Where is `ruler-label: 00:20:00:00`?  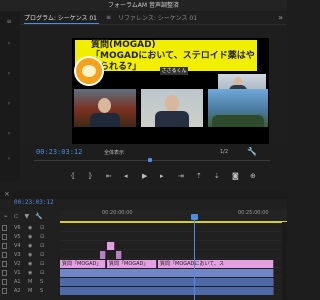
ruler-label: 00:20:00:00 is located at coordinates (117, 213).